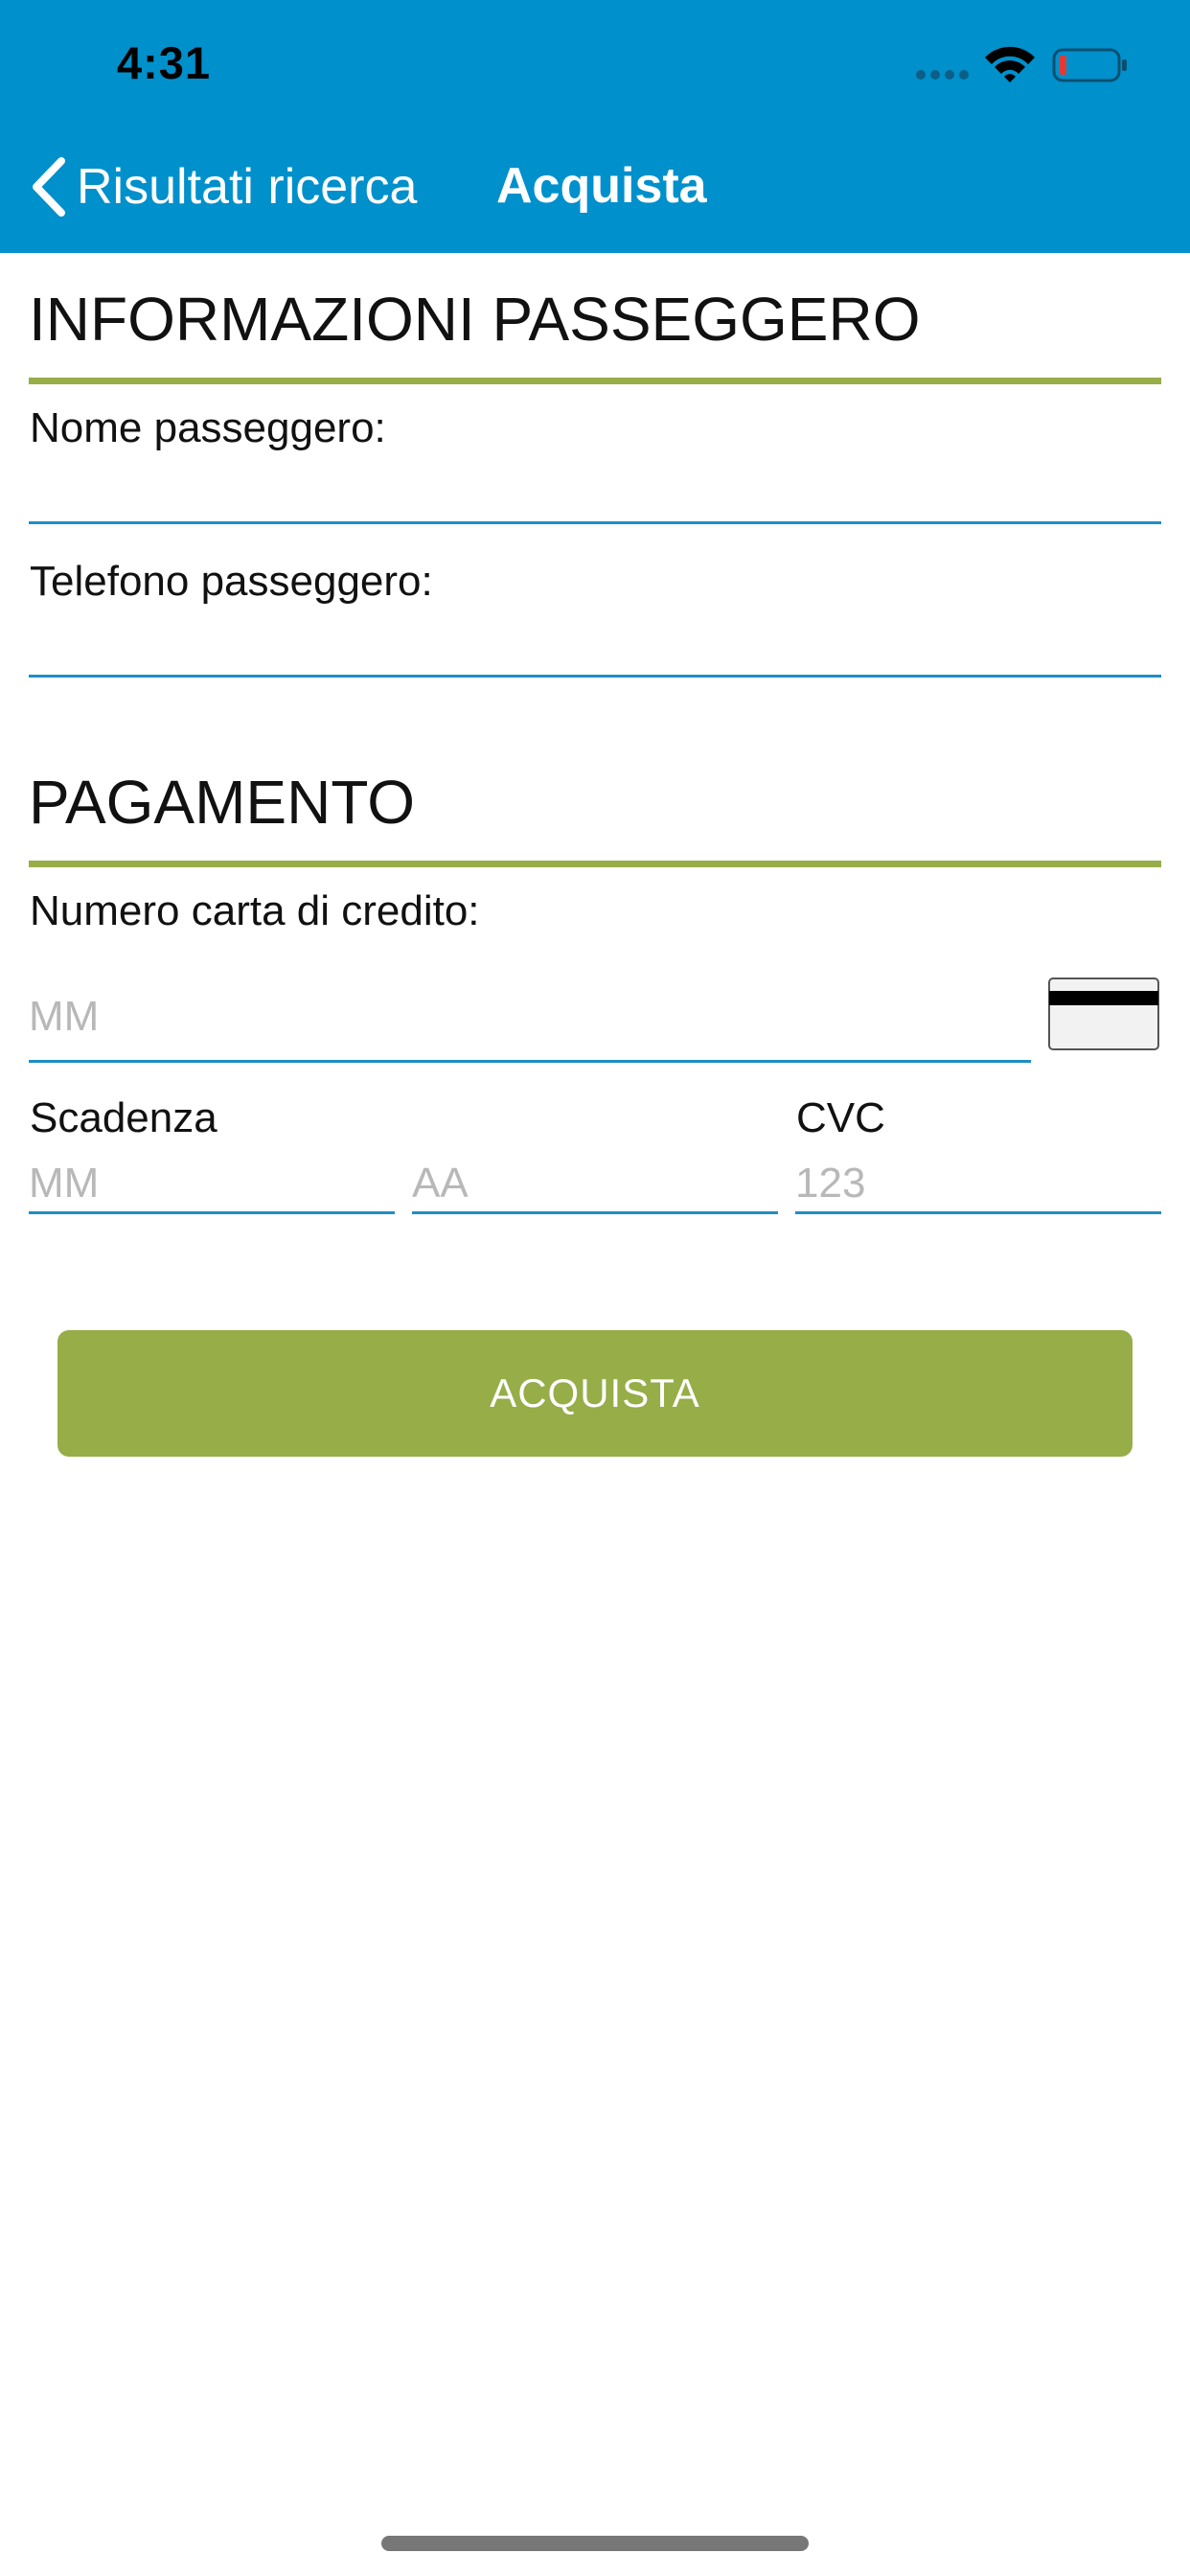  What do you see at coordinates (212, 1185) in the screenshot?
I see `expiry-month-input` at bounding box center [212, 1185].